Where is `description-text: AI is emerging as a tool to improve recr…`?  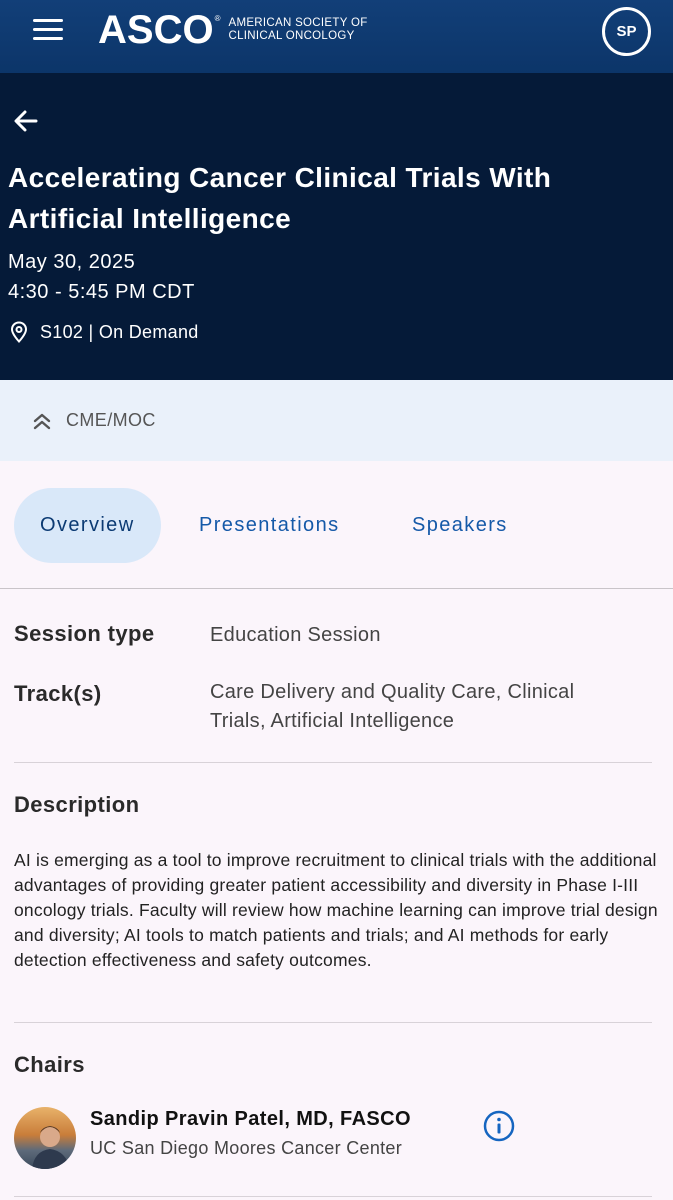 description-text: AI is emerging as a tool to improve recr… is located at coordinates (336, 910).